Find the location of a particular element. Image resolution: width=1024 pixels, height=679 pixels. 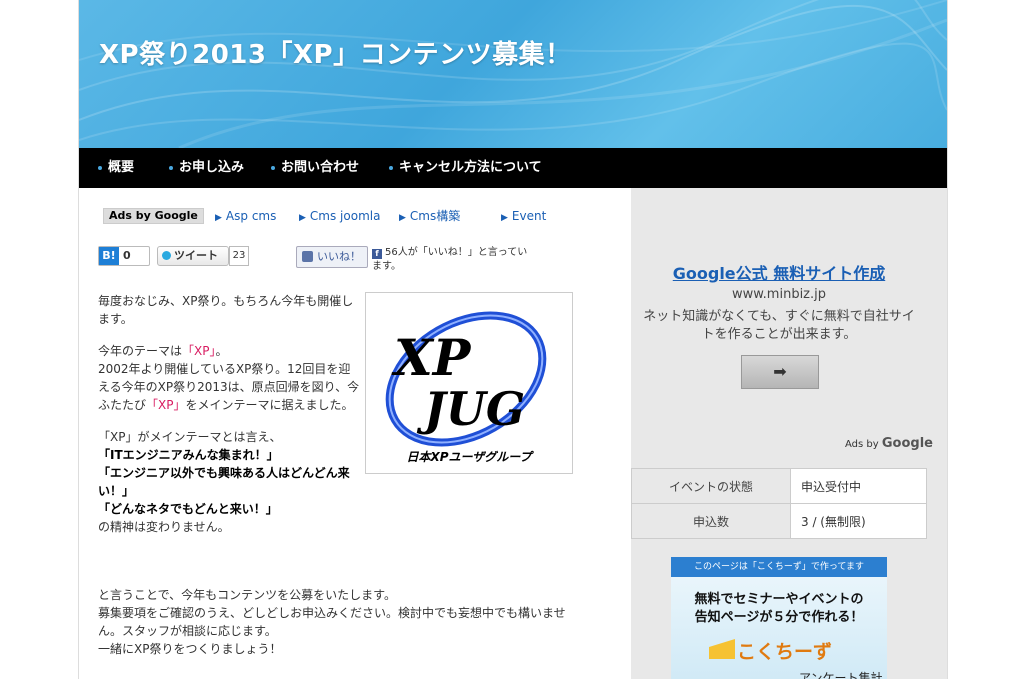

nav-item-label: 概要 is located at coordinates (121, 167).